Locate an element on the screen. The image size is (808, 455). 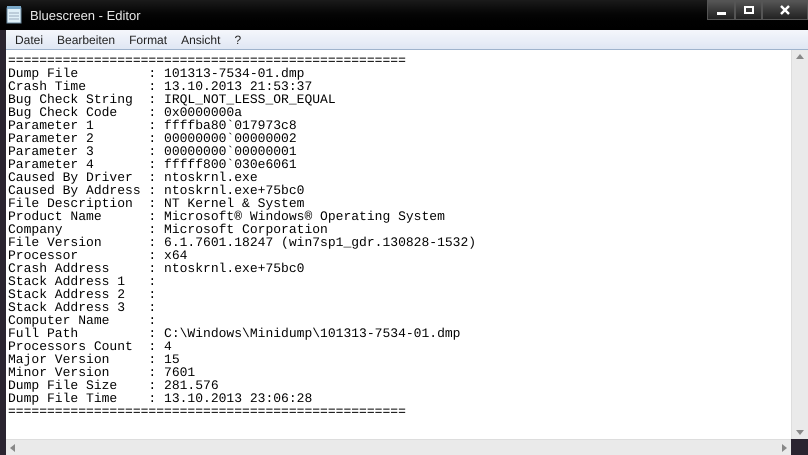
text-line: Caused By Address : ntoskrnl.exe+75bc0 is located at coordinates (156, 190).